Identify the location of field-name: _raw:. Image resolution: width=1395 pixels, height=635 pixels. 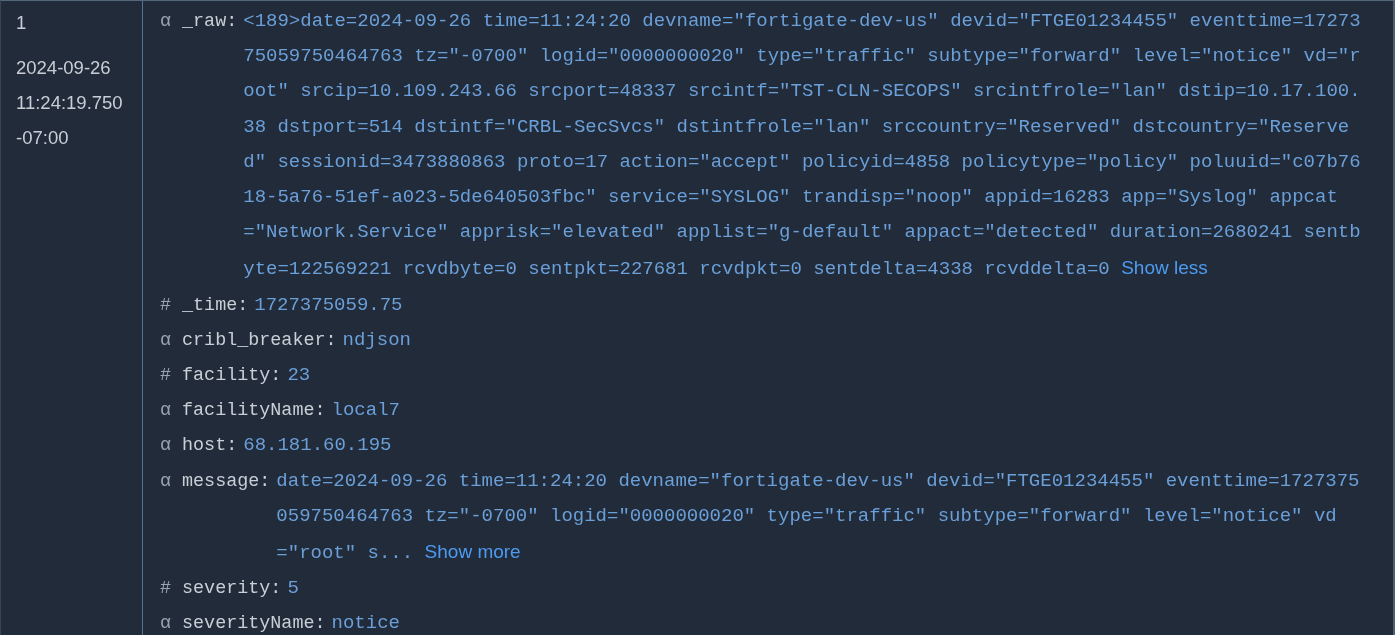
(210, 22).